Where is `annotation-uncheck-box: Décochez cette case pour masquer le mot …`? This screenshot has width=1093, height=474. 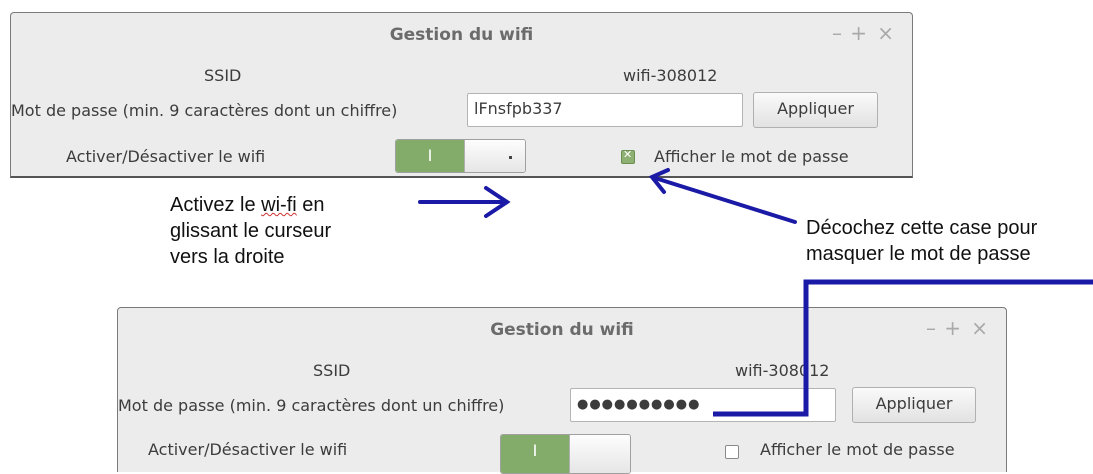 annotation-uncheck-box: Décochez cette case pour masquer le mot … is located at coordinates (922, 241).